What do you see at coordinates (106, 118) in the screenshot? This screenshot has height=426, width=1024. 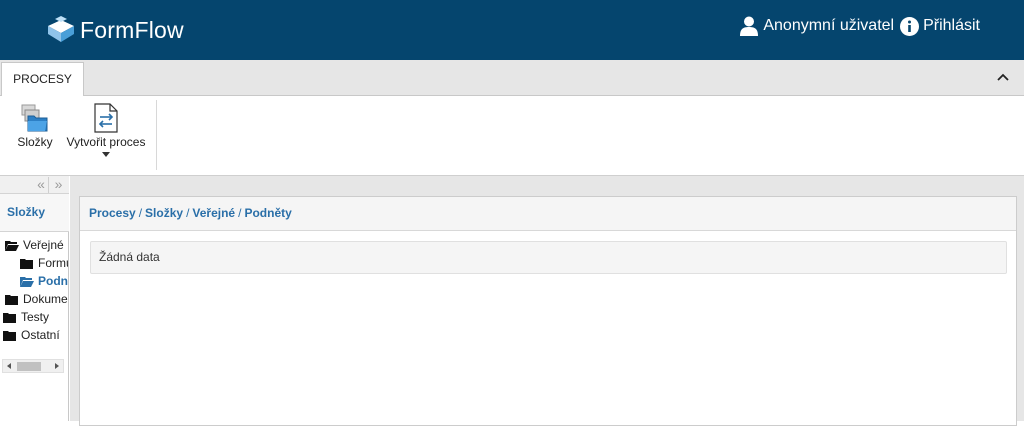 I see `document-exchange-icon` at bounding box center [106, 118].